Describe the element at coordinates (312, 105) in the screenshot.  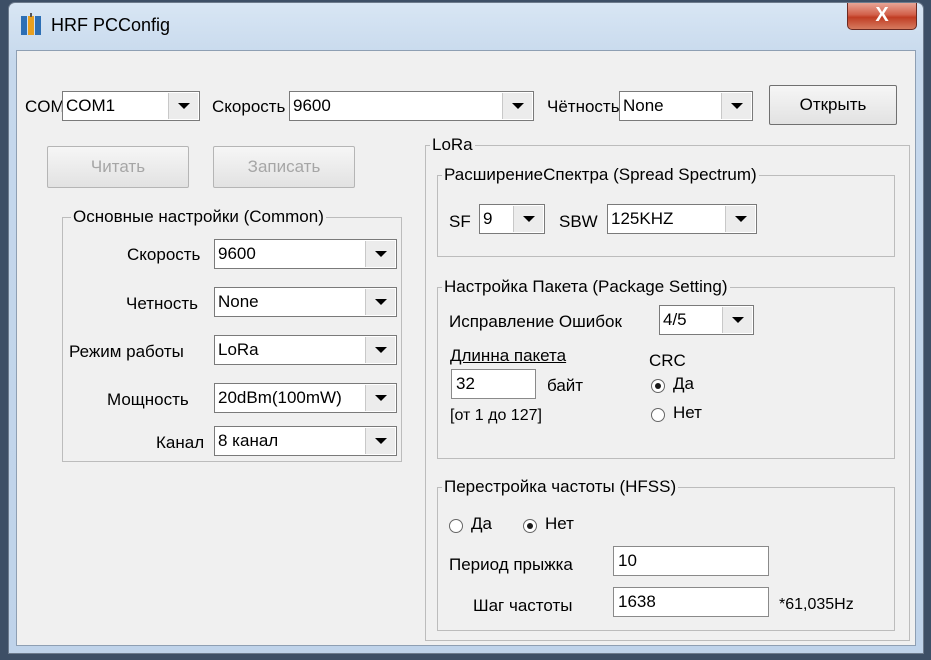
I see `speed-value: 9600` at that location.